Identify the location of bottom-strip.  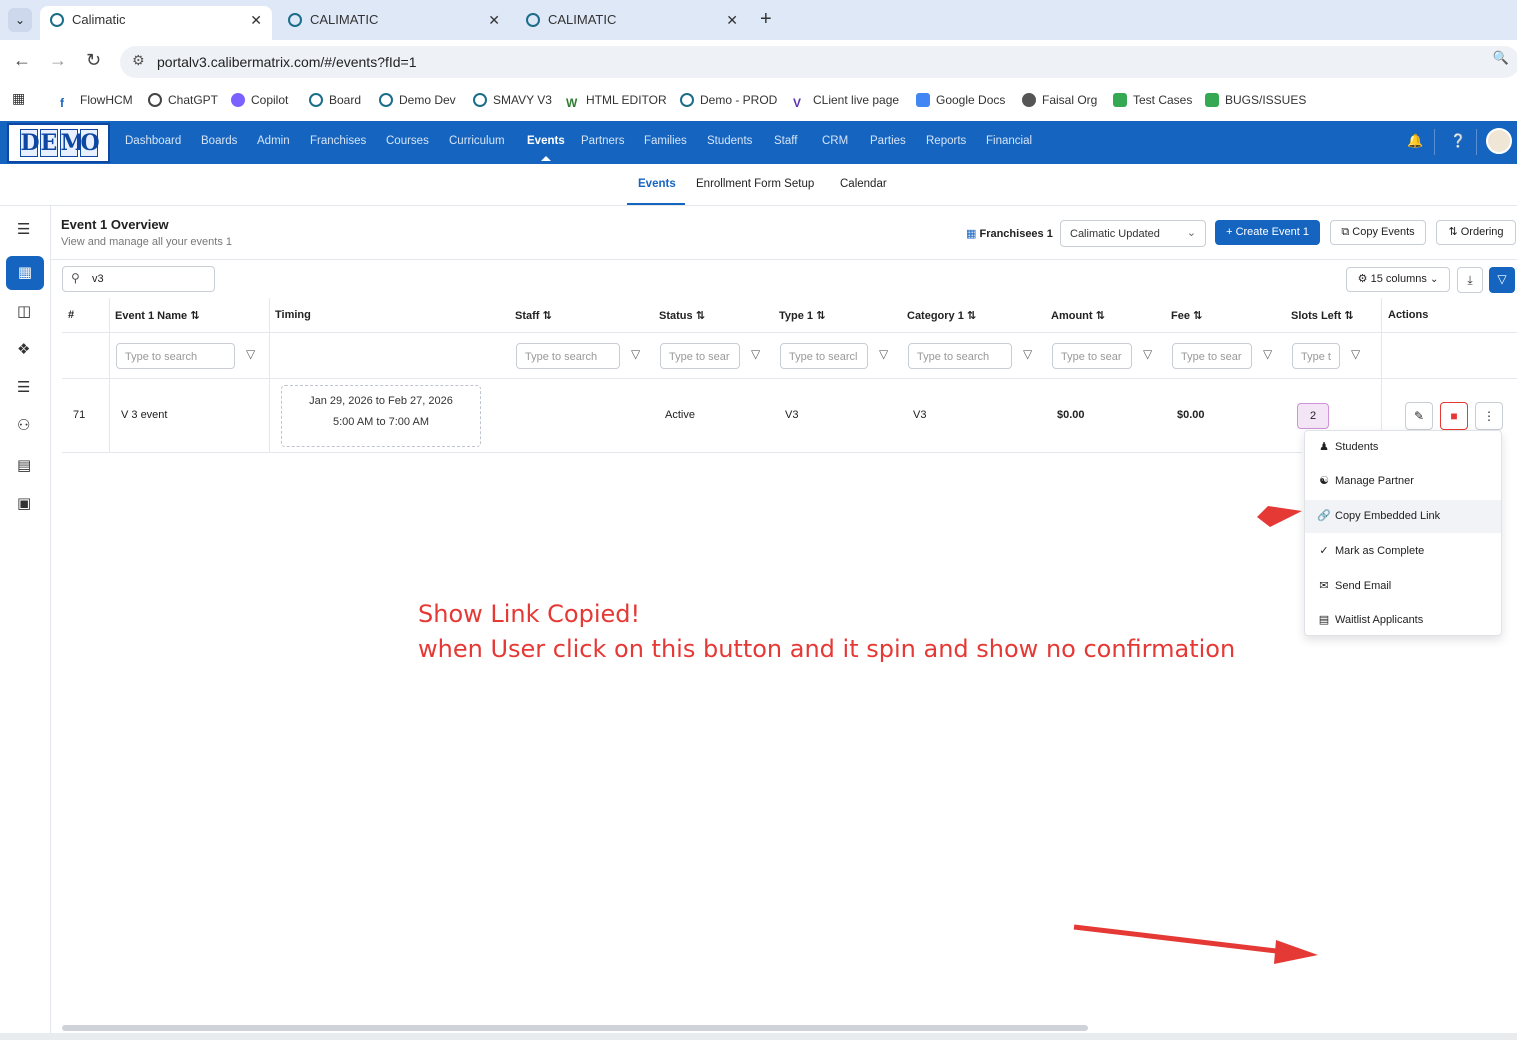
(758, 1036).